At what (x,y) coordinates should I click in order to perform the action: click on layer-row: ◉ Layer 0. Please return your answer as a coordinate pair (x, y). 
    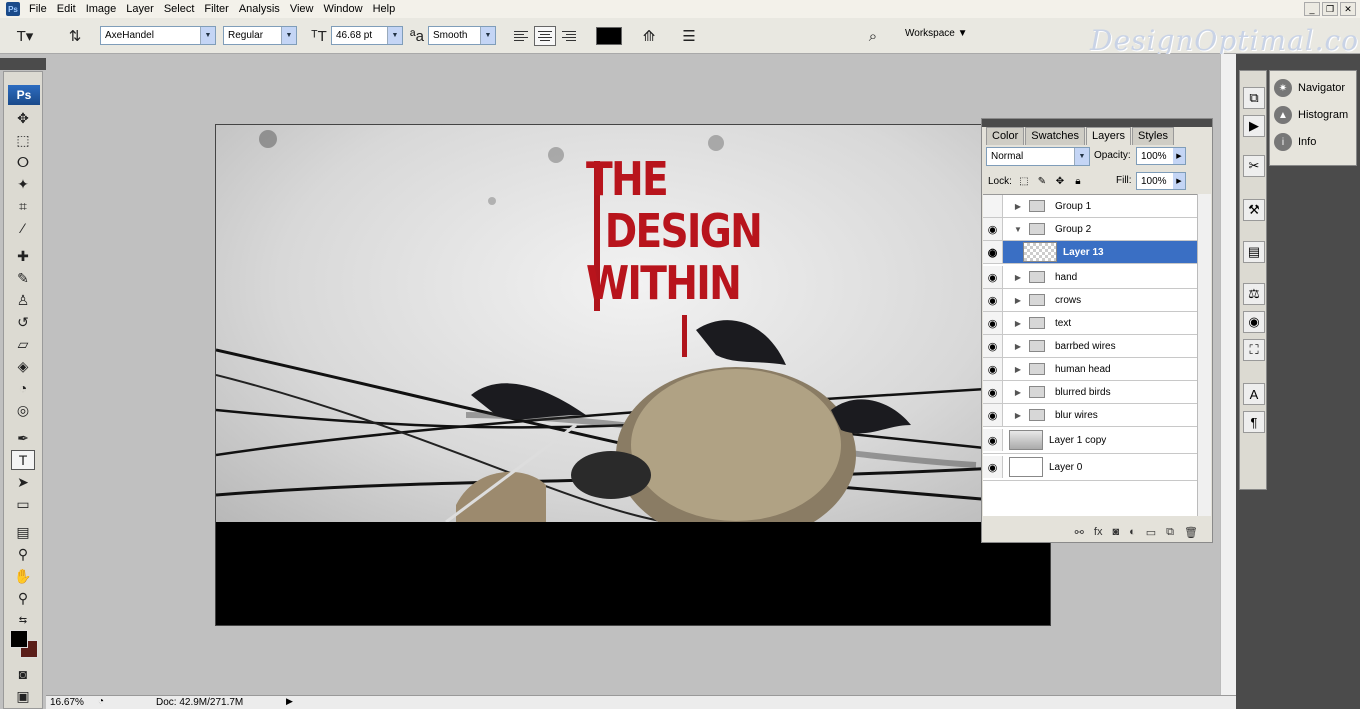
    Looking at the image, I should click on (1090, 467).